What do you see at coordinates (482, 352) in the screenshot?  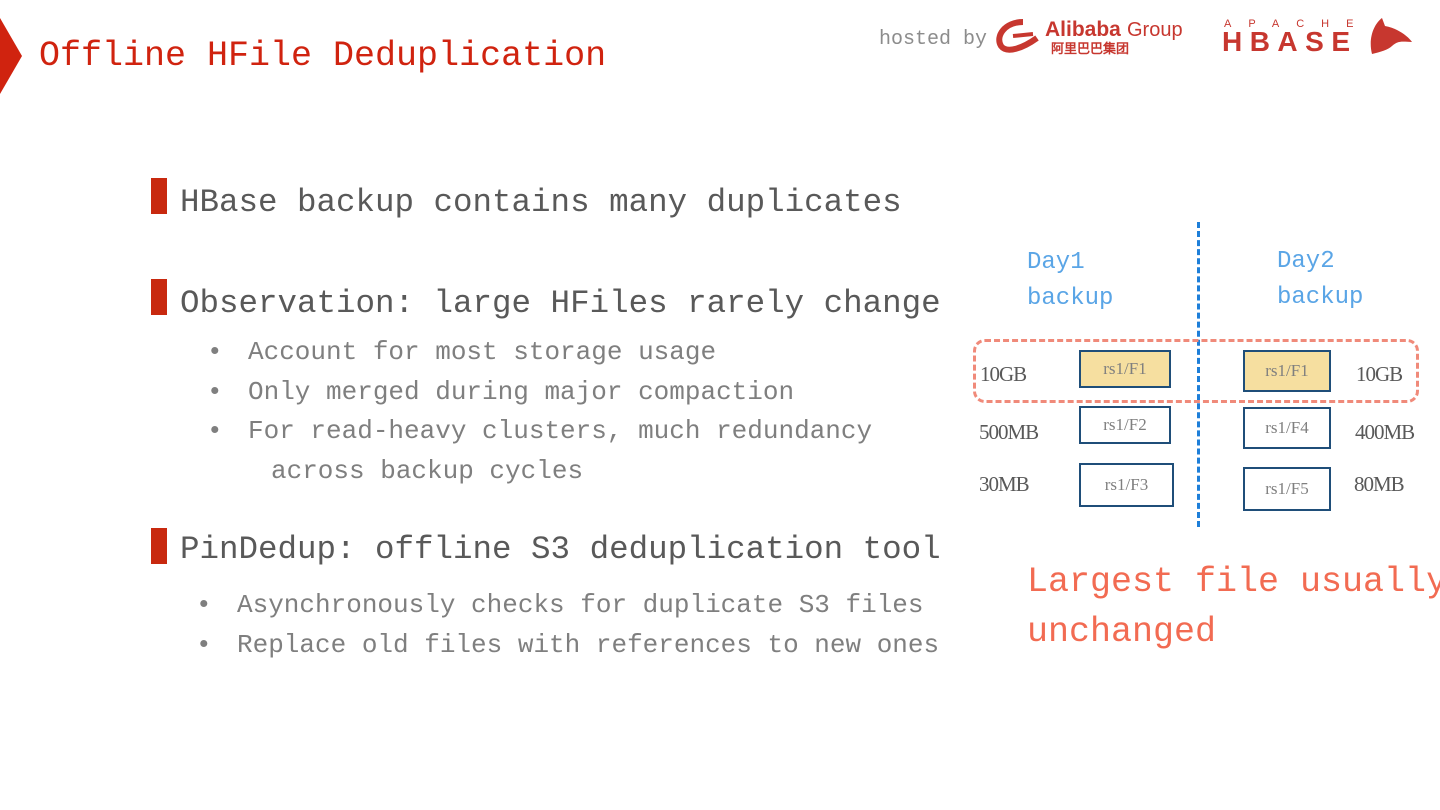 I see `sub-bullet: Account for most storage usage` at bounding box center [482, 352].